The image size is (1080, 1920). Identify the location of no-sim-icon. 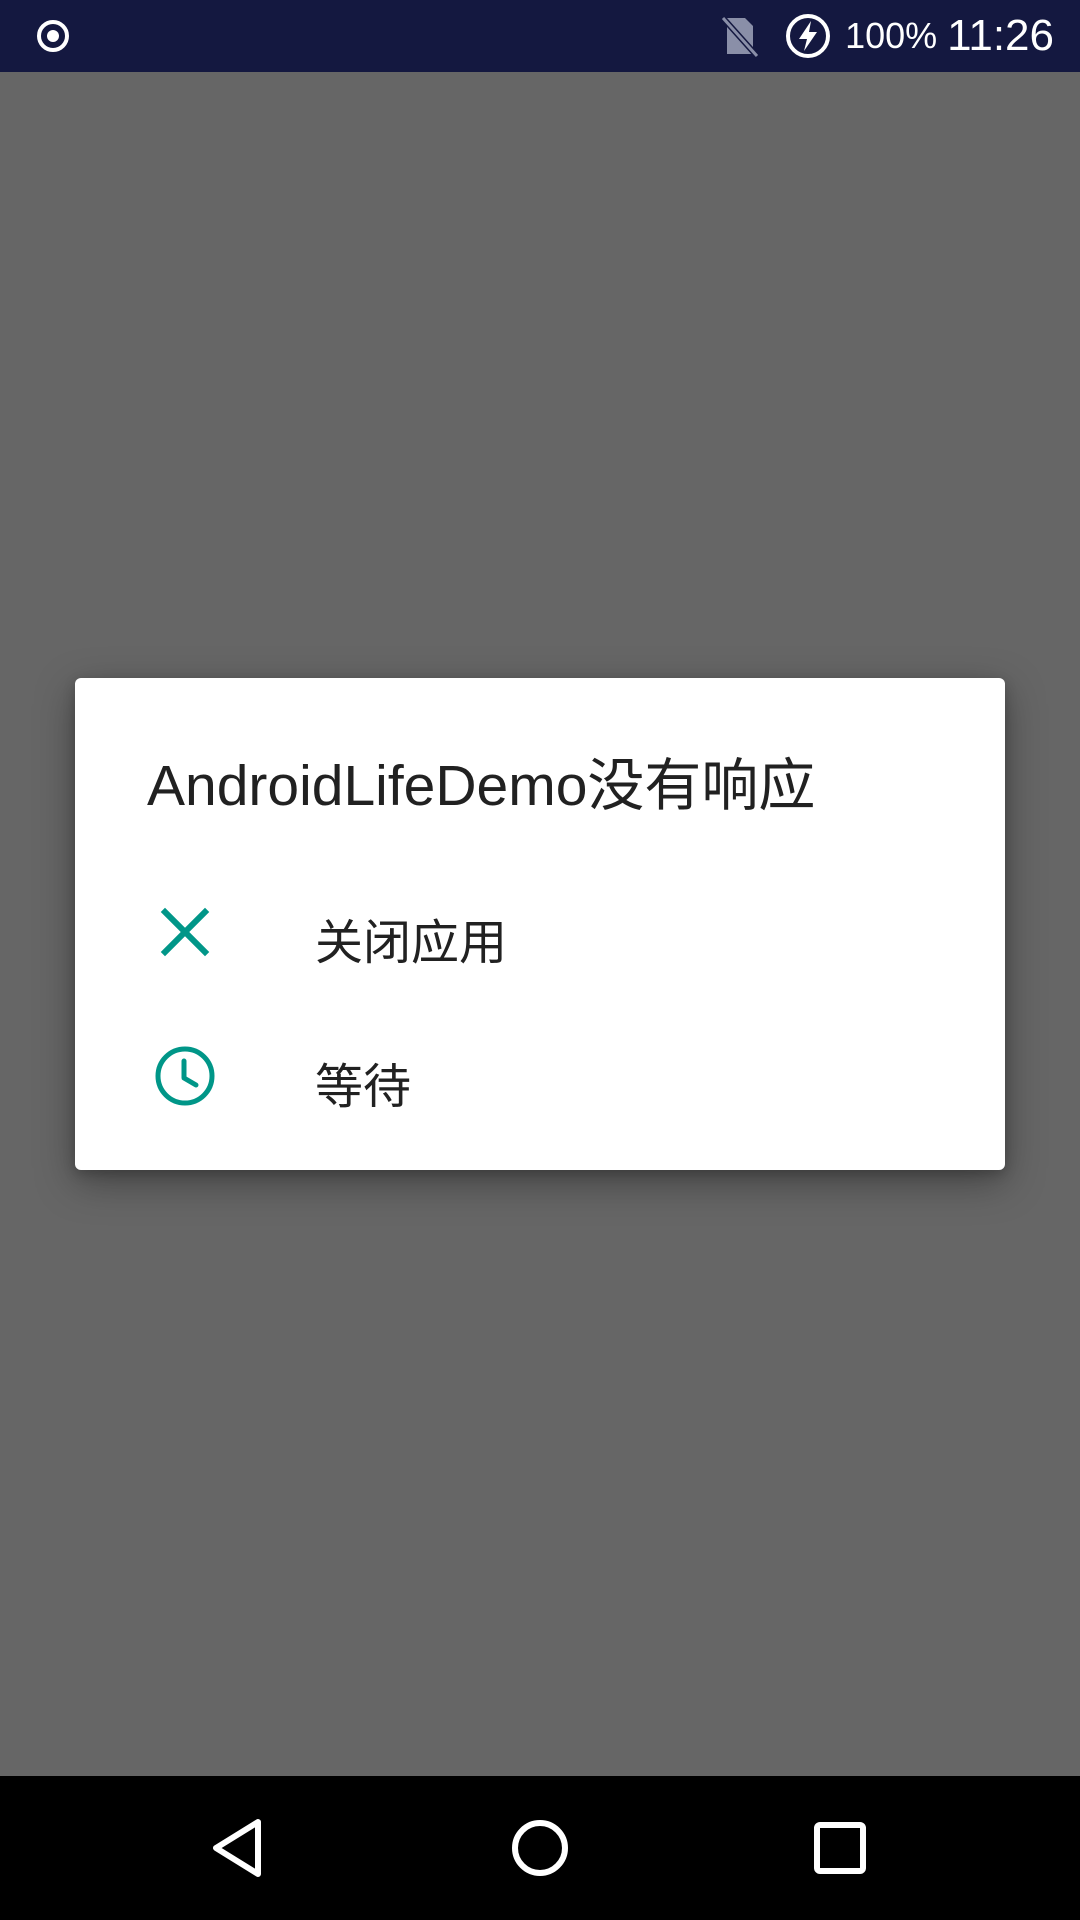
(740, 36).